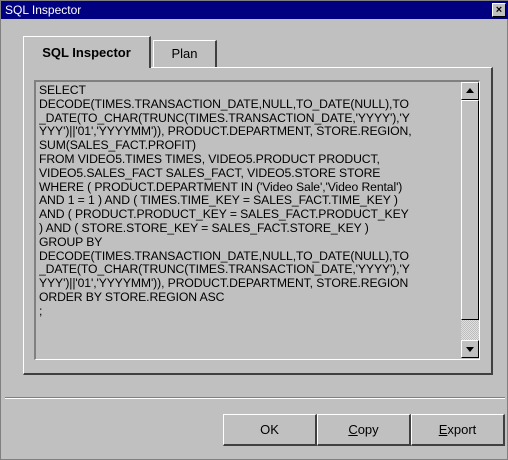  I want to click on export-button: Export, so click(458, 430).